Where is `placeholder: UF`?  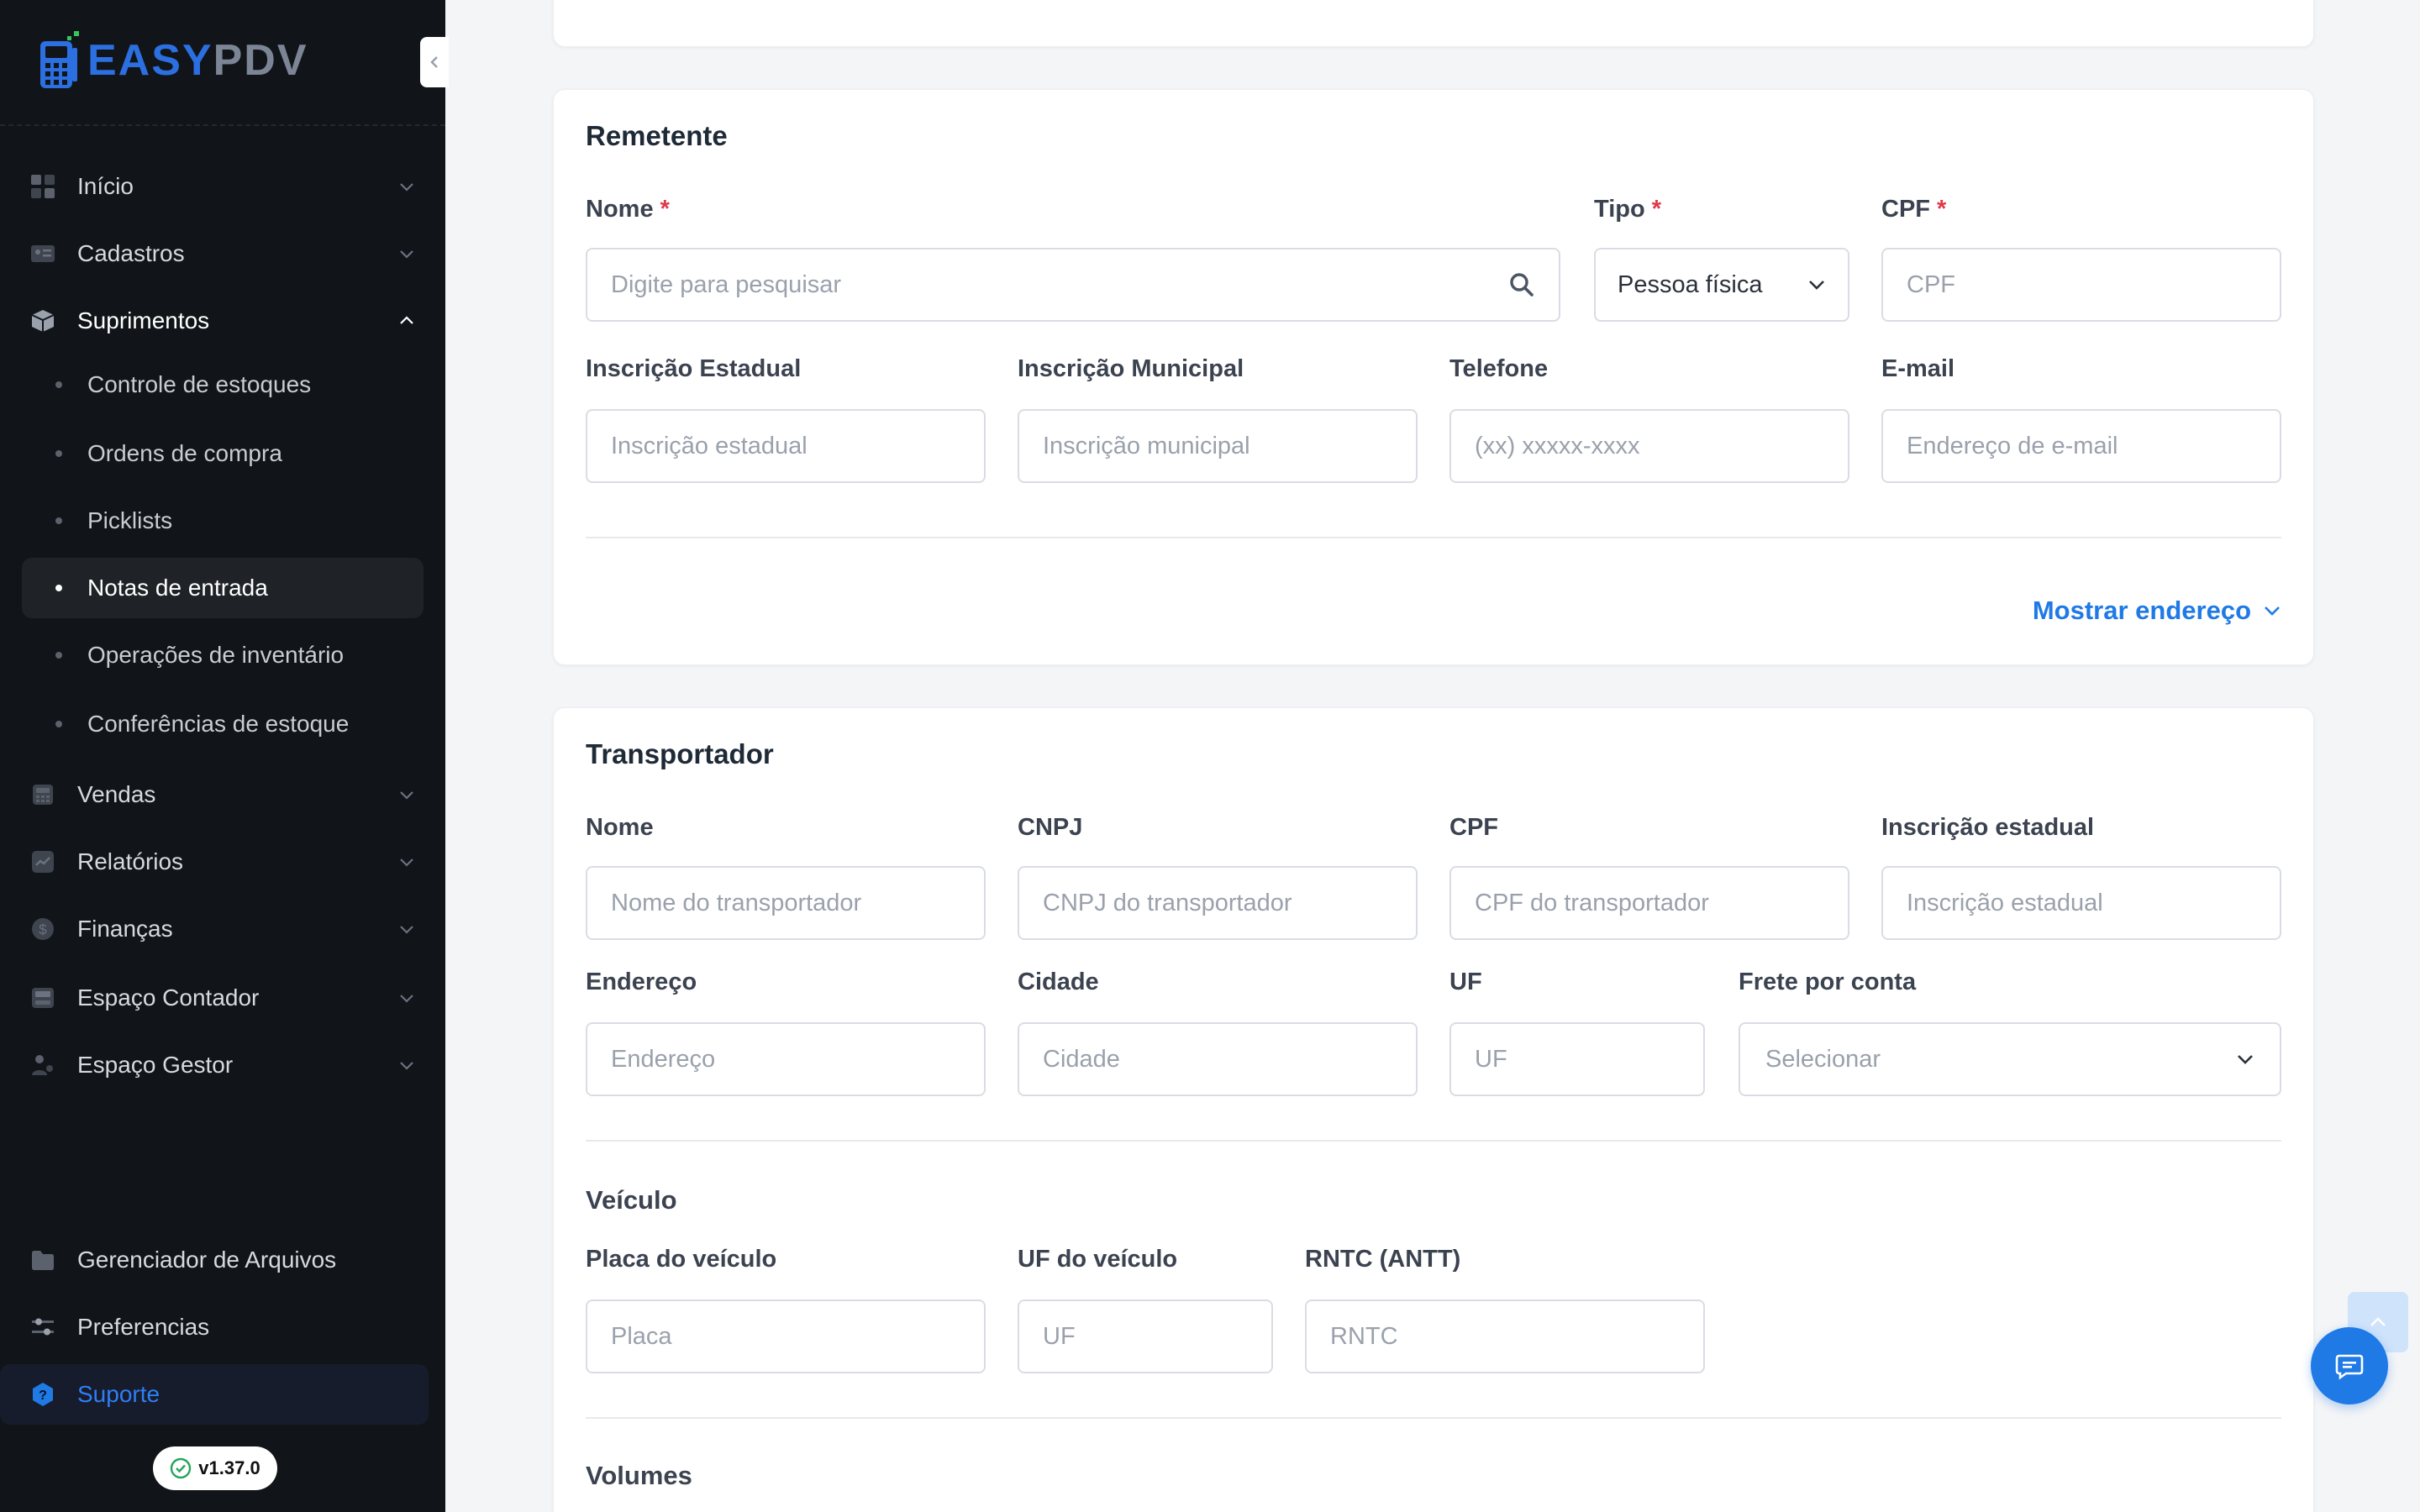 placeholder: UF is located at coordinates (1059, 1336).